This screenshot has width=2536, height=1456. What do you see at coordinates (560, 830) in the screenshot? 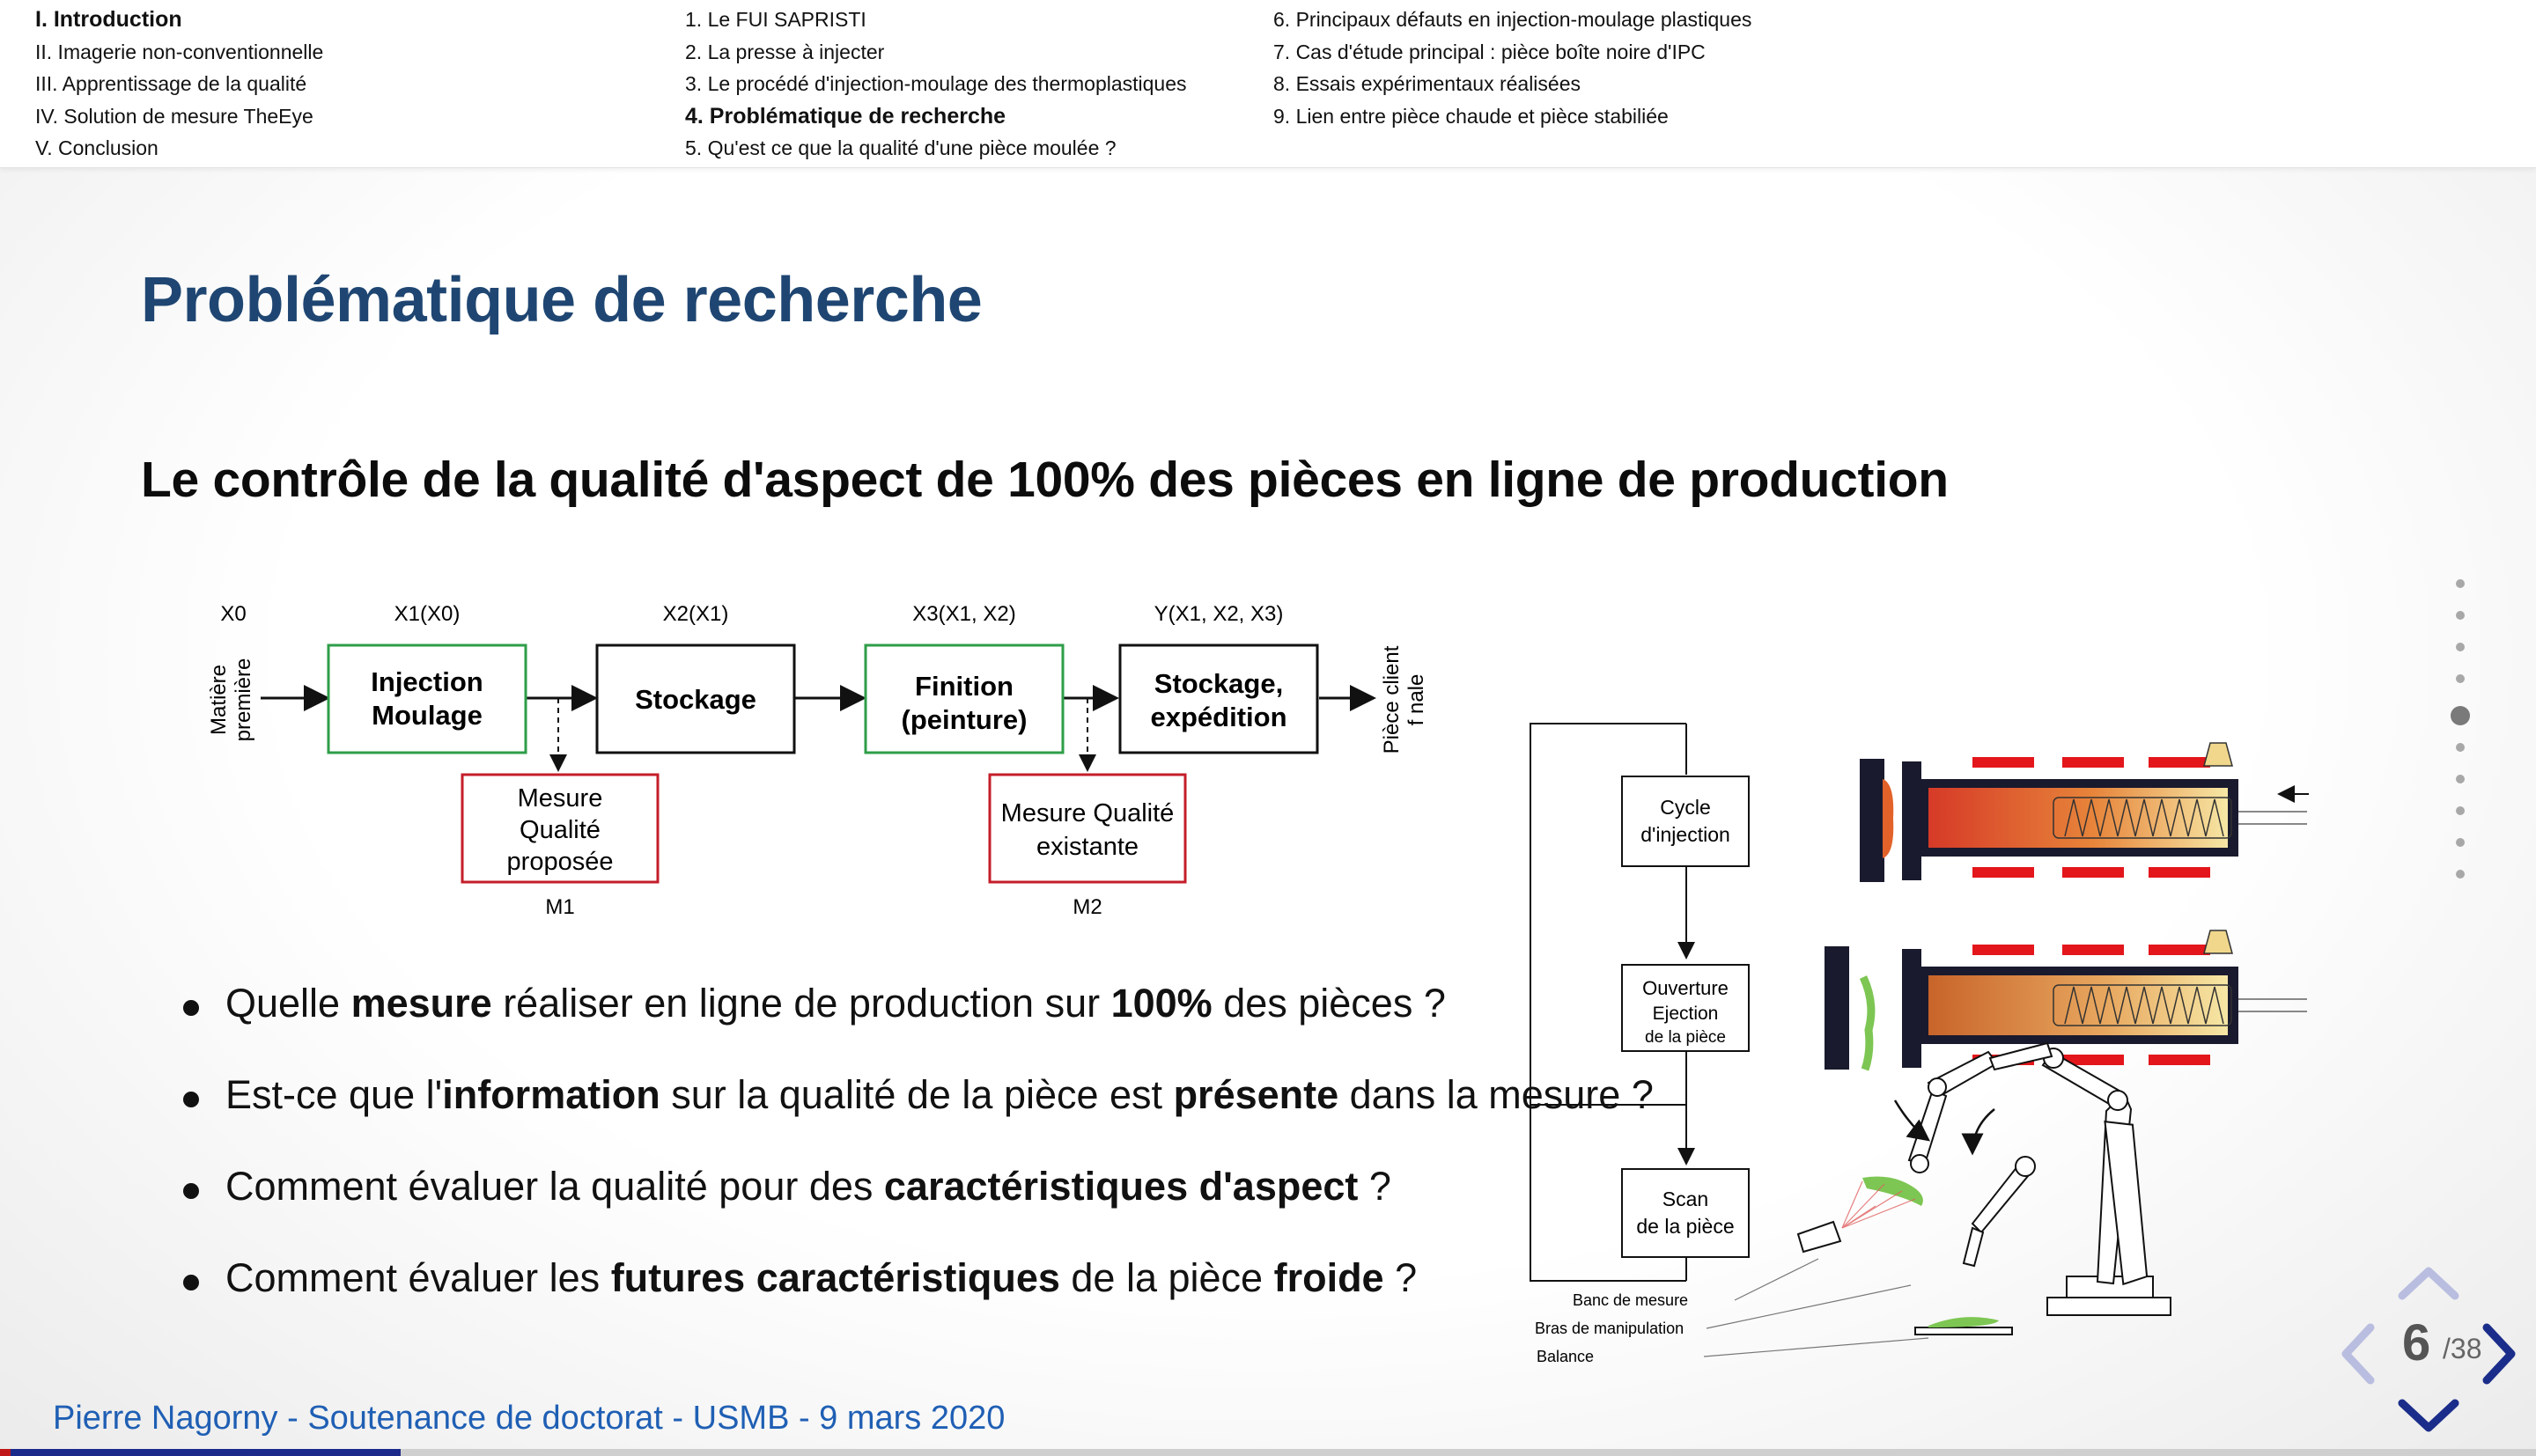
I see `svg-text: Qualité` at bounding box center [560, 830].